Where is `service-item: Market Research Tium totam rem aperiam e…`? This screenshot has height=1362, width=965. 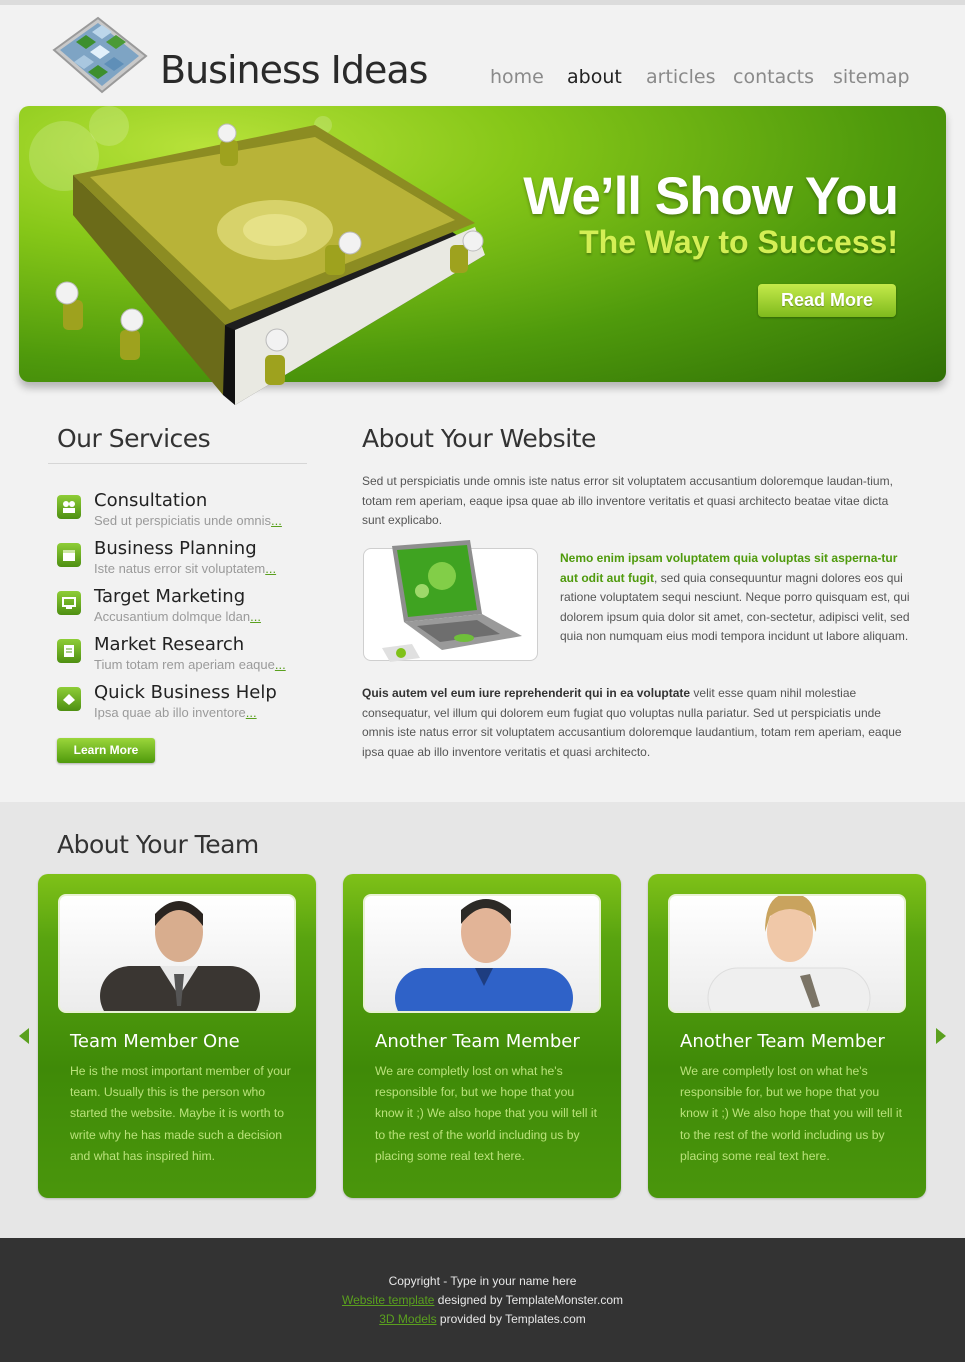
service-item: Market Research Tium totam rem aperiam e… is located at coordinates (187, 655).